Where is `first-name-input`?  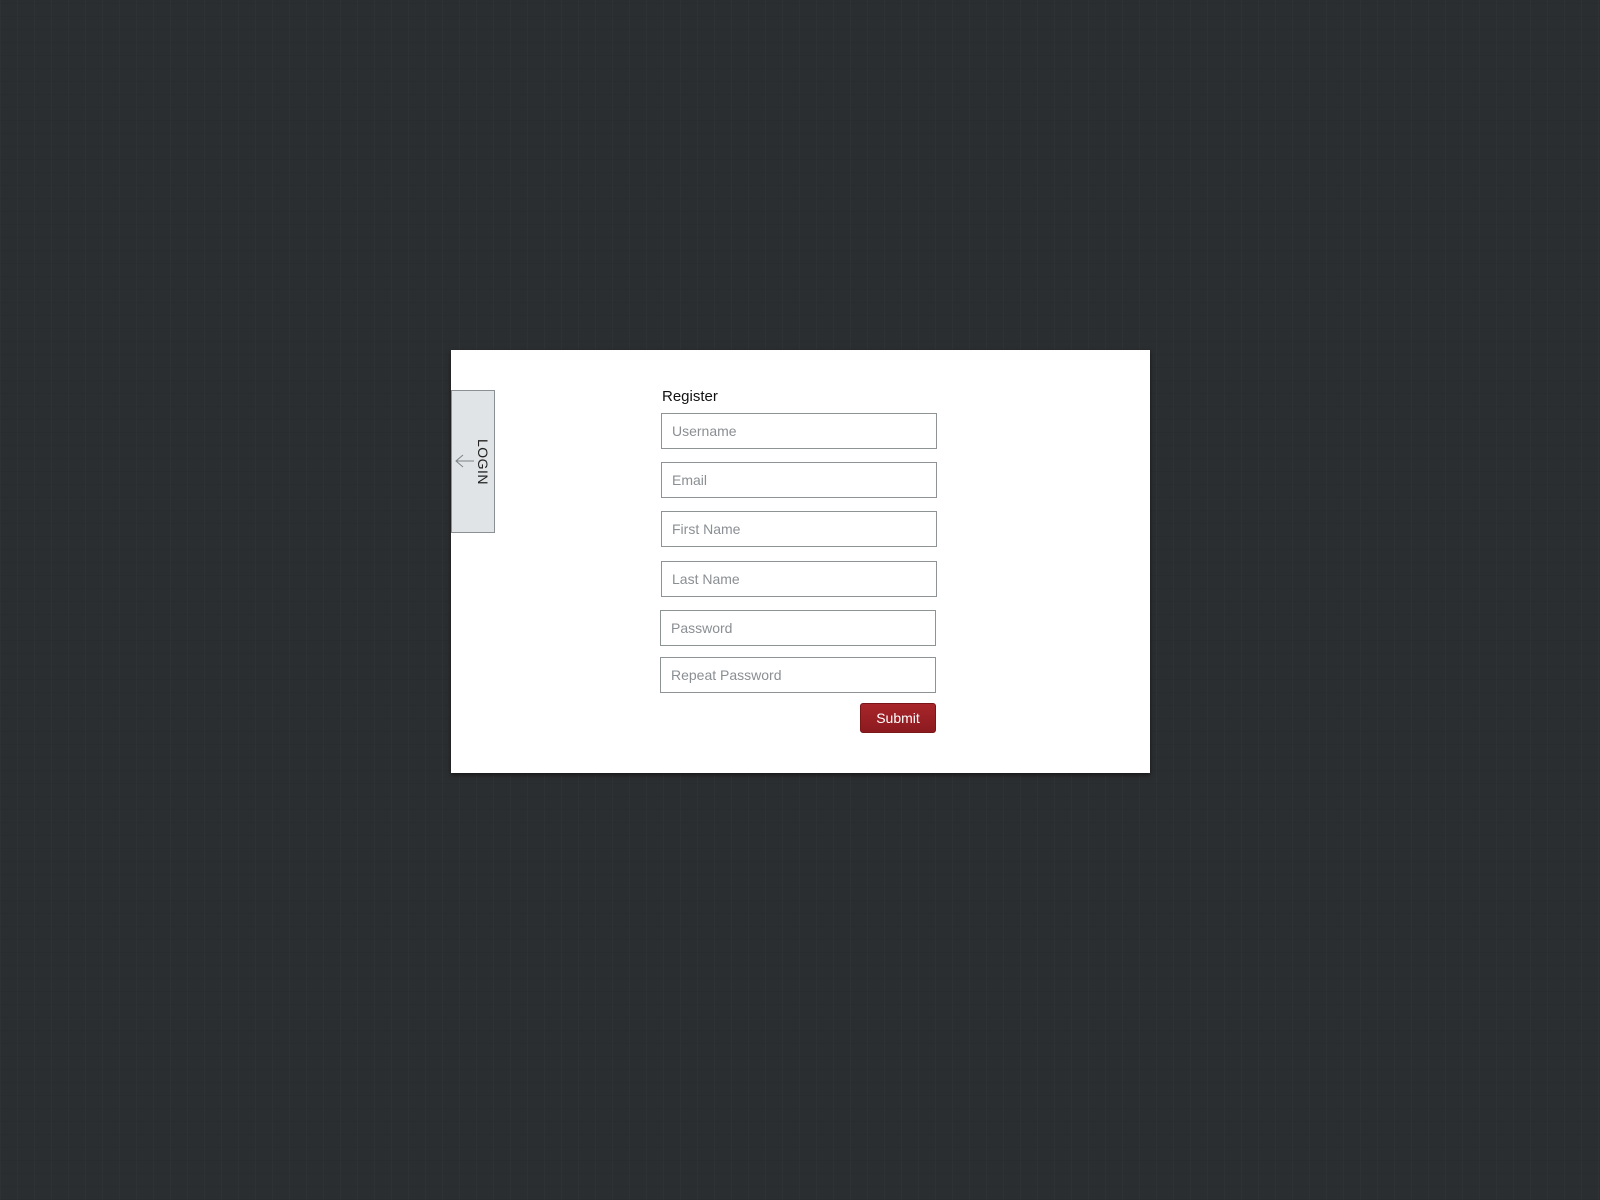
first-name-input is located at coordinates (799, 529).